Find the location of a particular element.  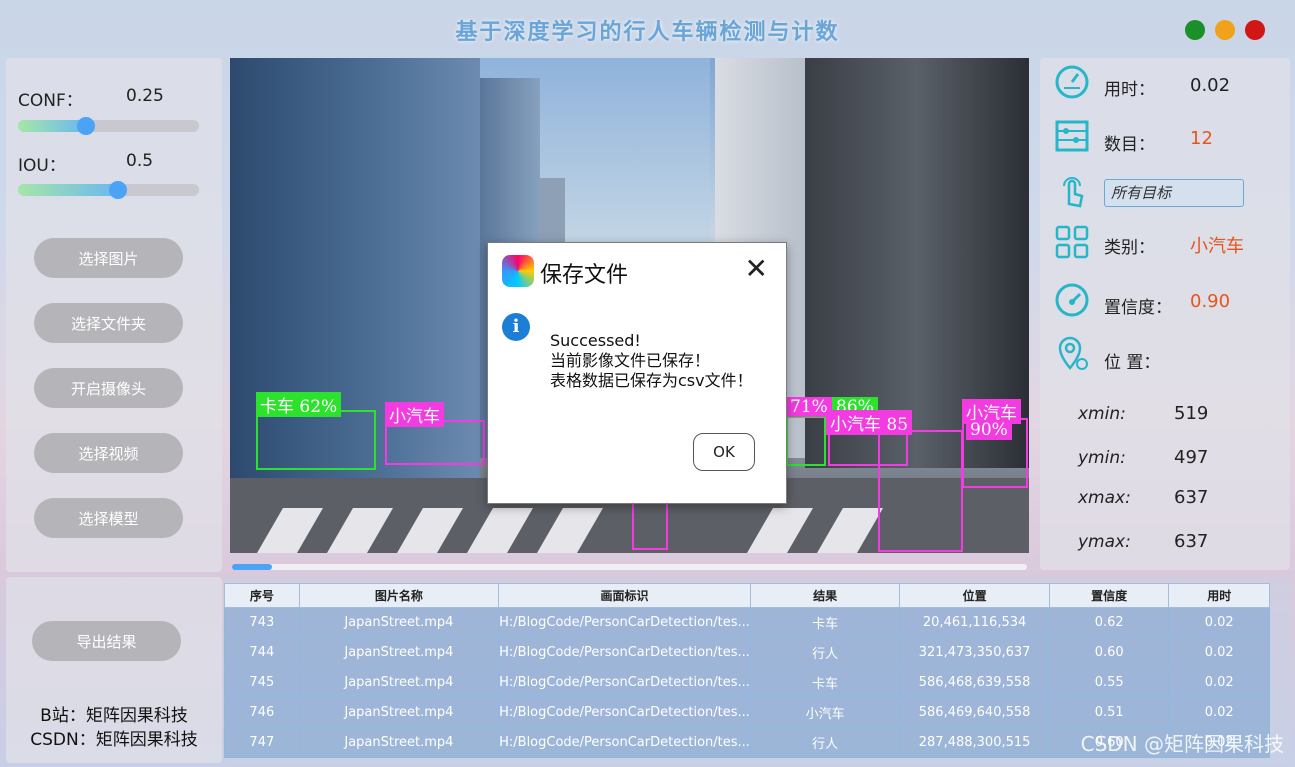

export-panel: 导出结果 B站：矩阵因果科技 CSDN：矩阵因果科技 is located at coordinates (114, 670).